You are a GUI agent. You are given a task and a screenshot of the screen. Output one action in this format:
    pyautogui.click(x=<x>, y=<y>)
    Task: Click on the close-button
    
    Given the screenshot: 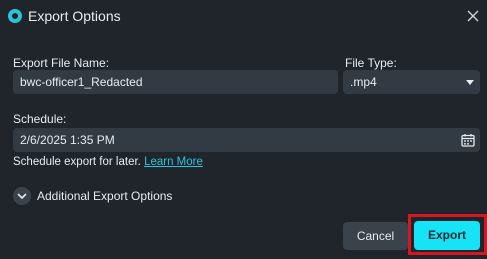 What is the action you would take?
    pyautogui.click(x=473, y=16)
    